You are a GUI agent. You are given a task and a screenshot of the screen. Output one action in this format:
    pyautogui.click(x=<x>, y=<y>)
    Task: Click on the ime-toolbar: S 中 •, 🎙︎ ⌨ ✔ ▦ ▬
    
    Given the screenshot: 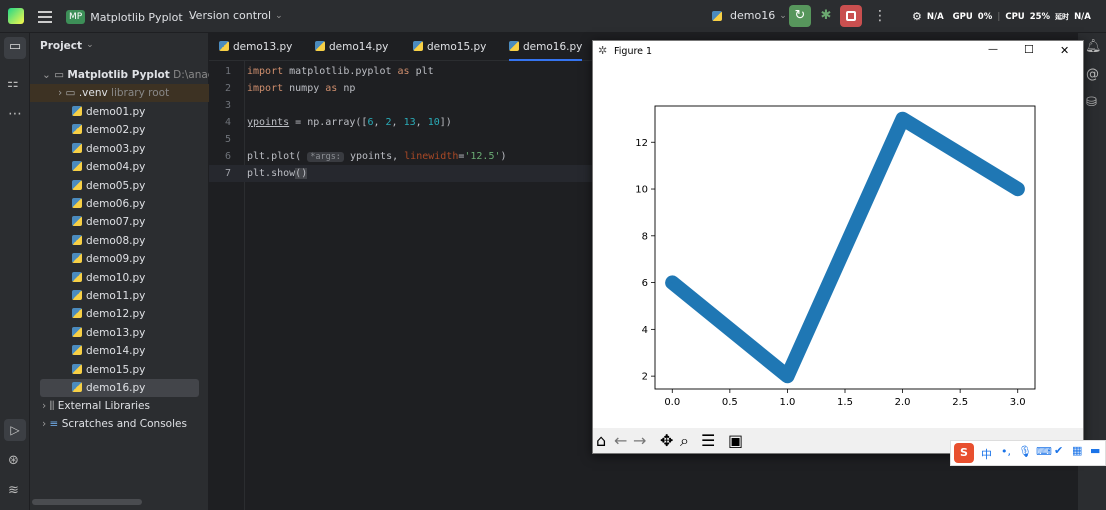 What is the action you would take?
    pyautogui.click(x=1028, y=453)
    